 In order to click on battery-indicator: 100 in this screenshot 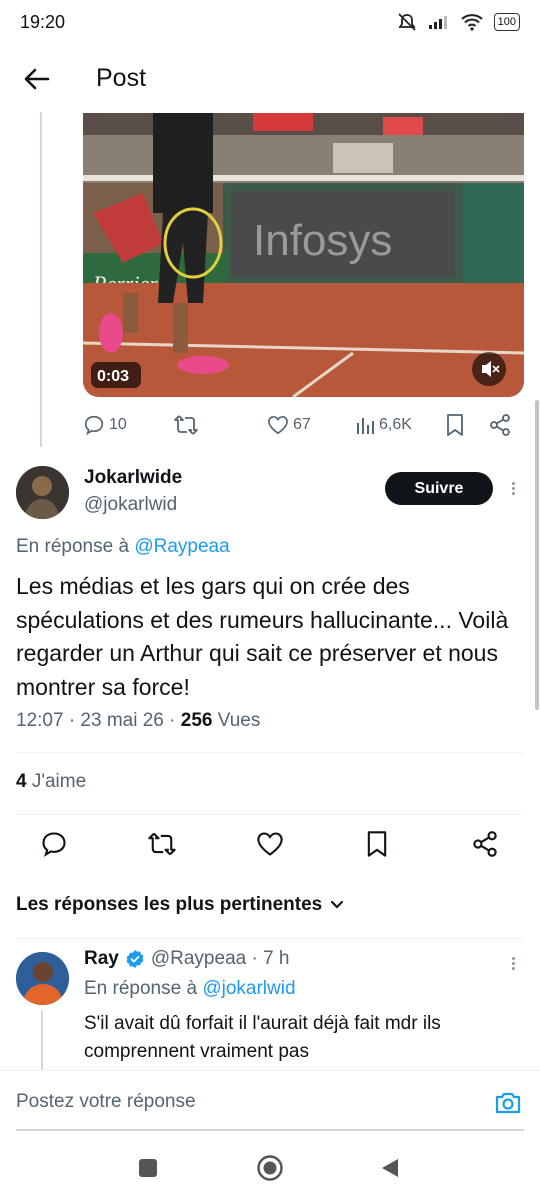, I will do `click(506, 22)`.